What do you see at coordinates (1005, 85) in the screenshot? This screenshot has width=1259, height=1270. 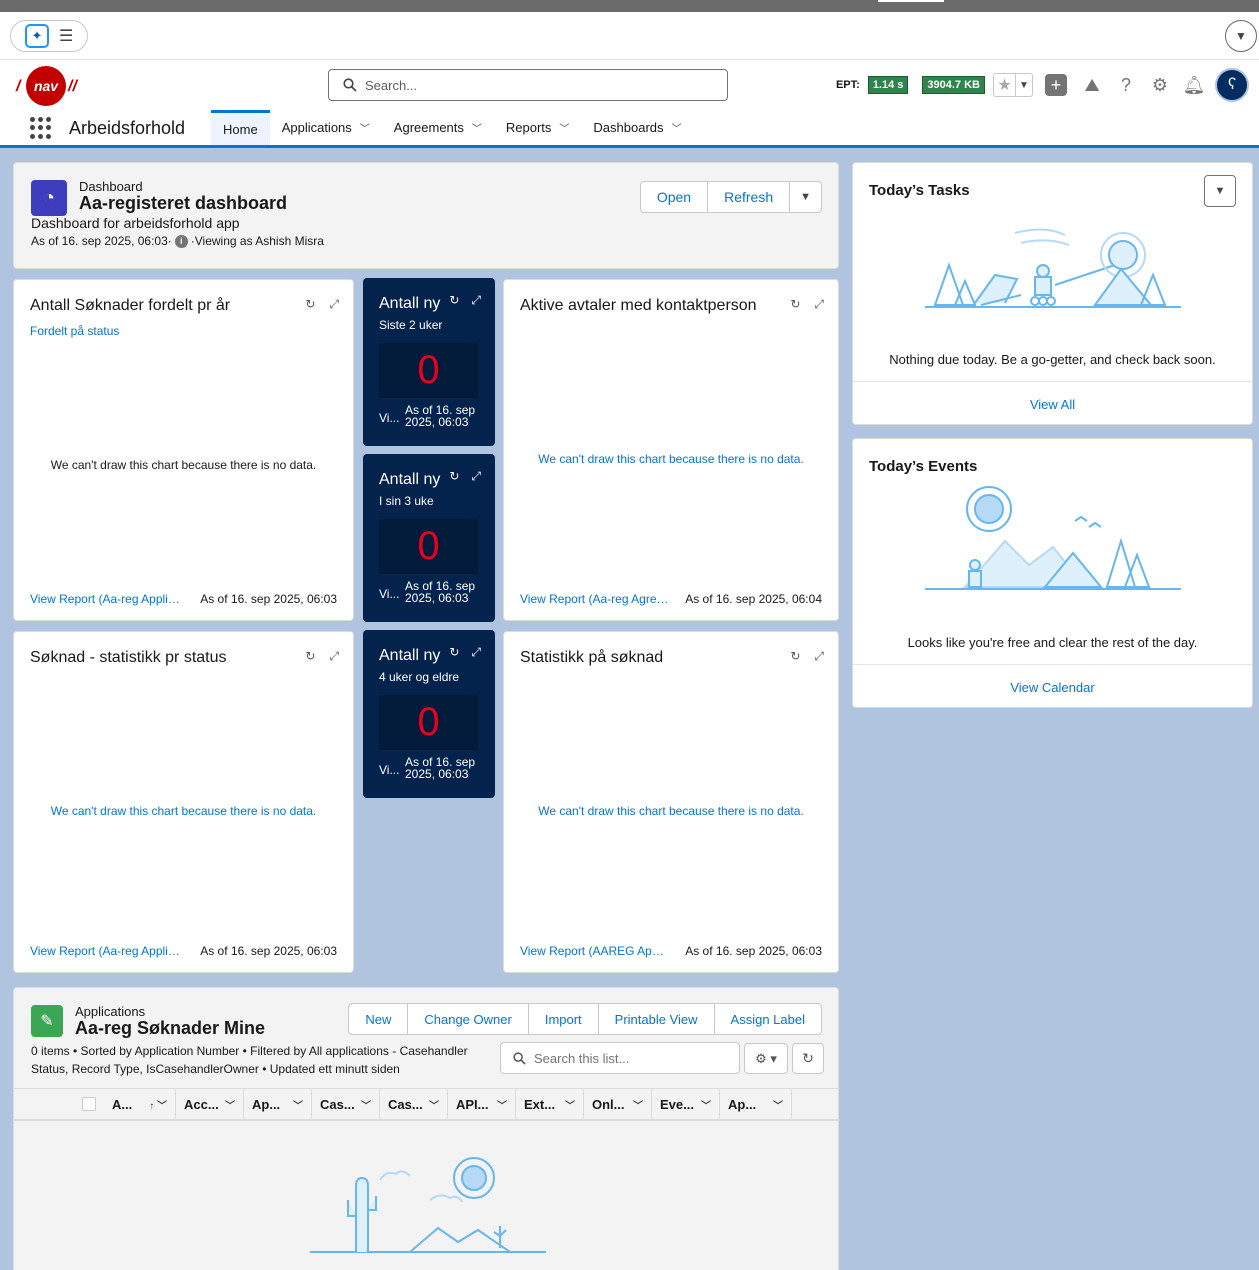 I see `star-icon: ★` at bounding box center [1005, 85].